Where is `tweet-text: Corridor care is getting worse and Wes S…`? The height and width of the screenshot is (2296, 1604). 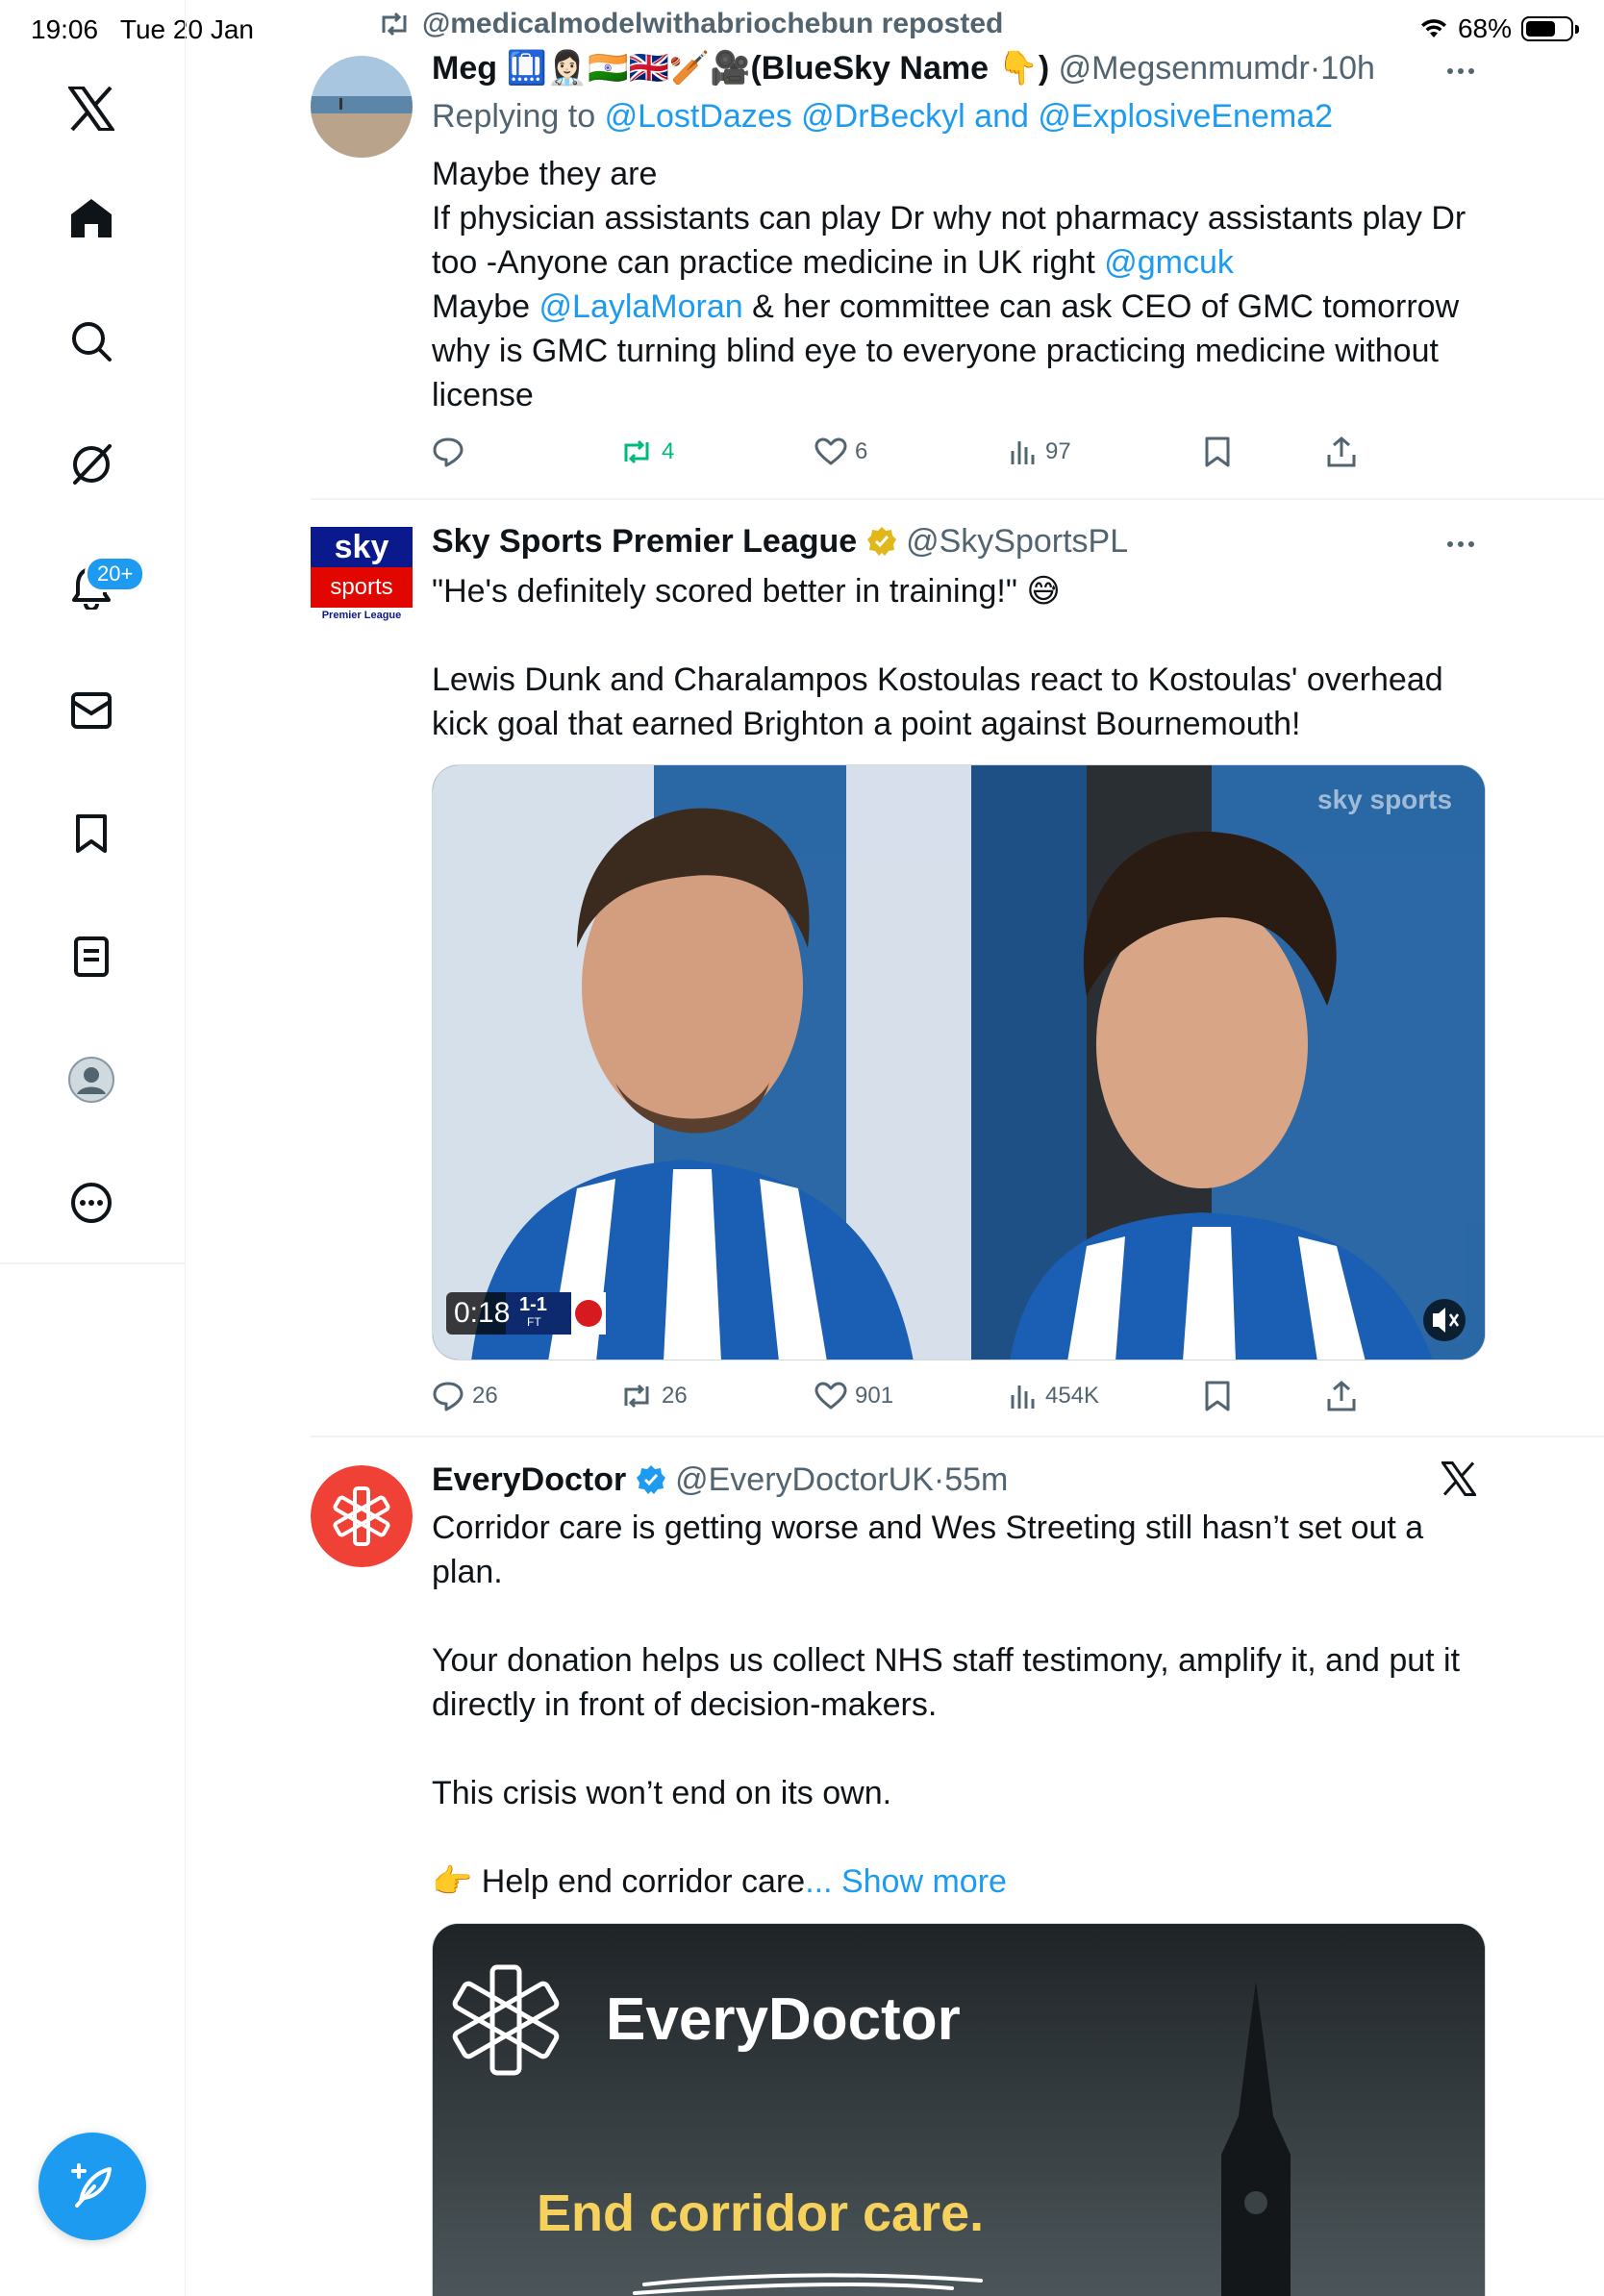 tweet-text: Corridor care is getting worse and Wes S… is located at coordinates (959, 1705).